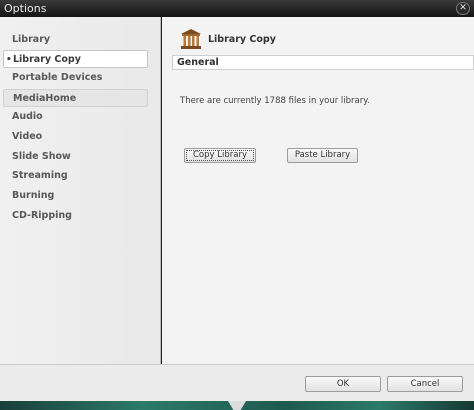  I want to click on library-building-icon, so click(191, 39).